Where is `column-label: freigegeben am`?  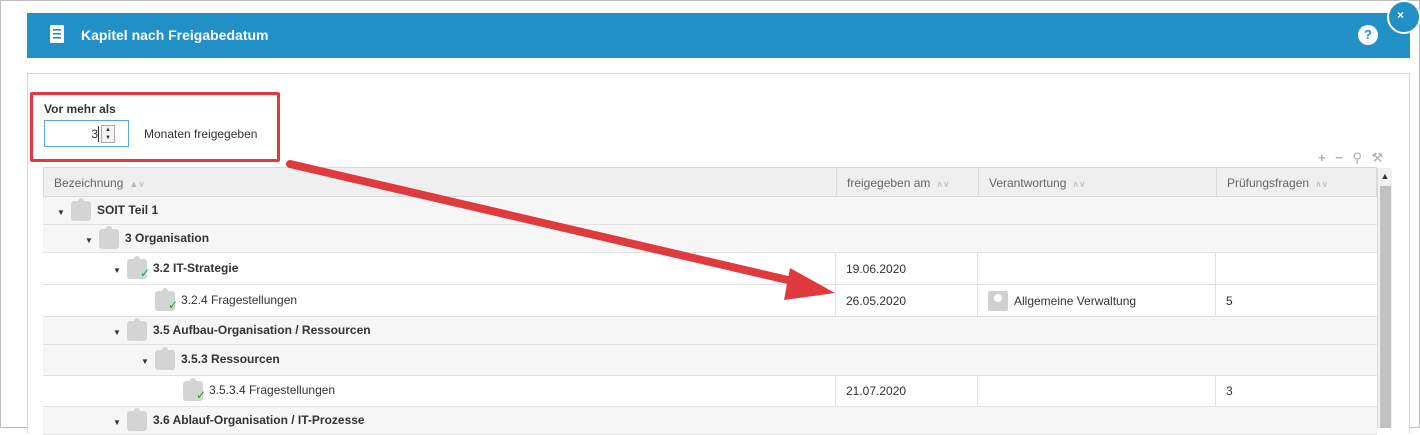 column-label: freigegeben am is located at coordinates (889, 183).